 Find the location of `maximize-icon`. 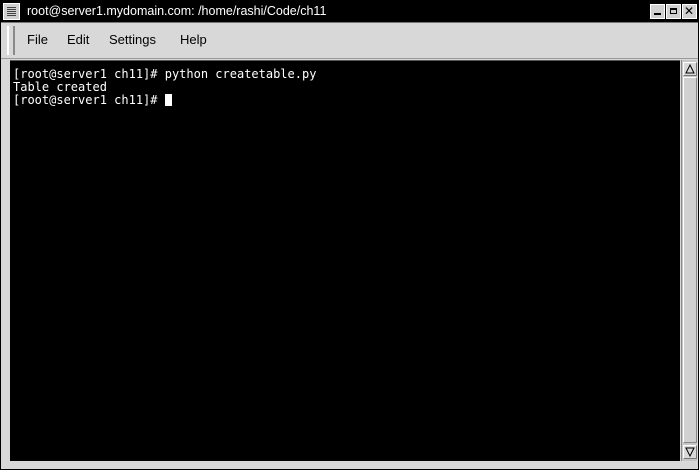

maximize-icon is located at coordinates (673, 11).